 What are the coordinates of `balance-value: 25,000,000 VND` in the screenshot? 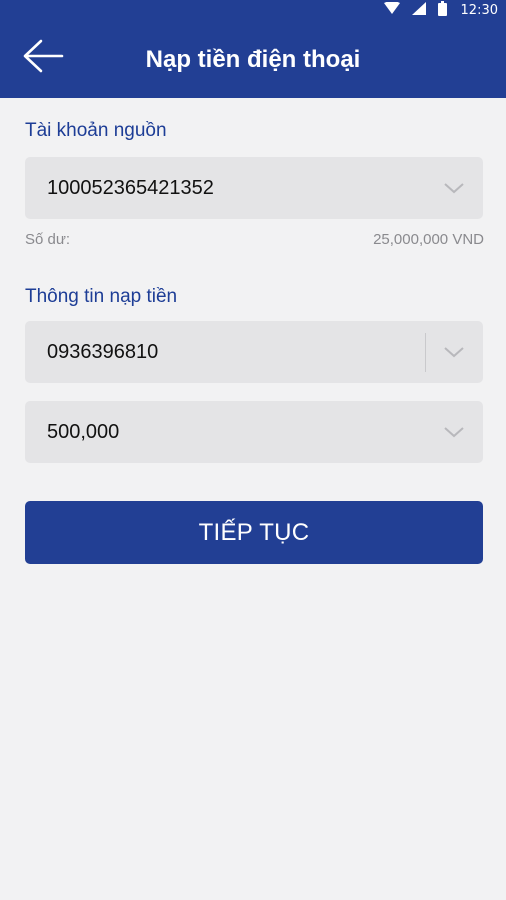 It's located at (428, 239).